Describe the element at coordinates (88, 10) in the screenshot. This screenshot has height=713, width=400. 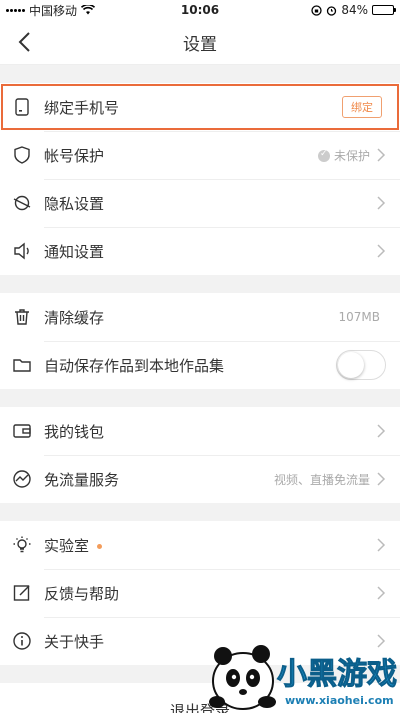
I see `wifi-icon` at that location.